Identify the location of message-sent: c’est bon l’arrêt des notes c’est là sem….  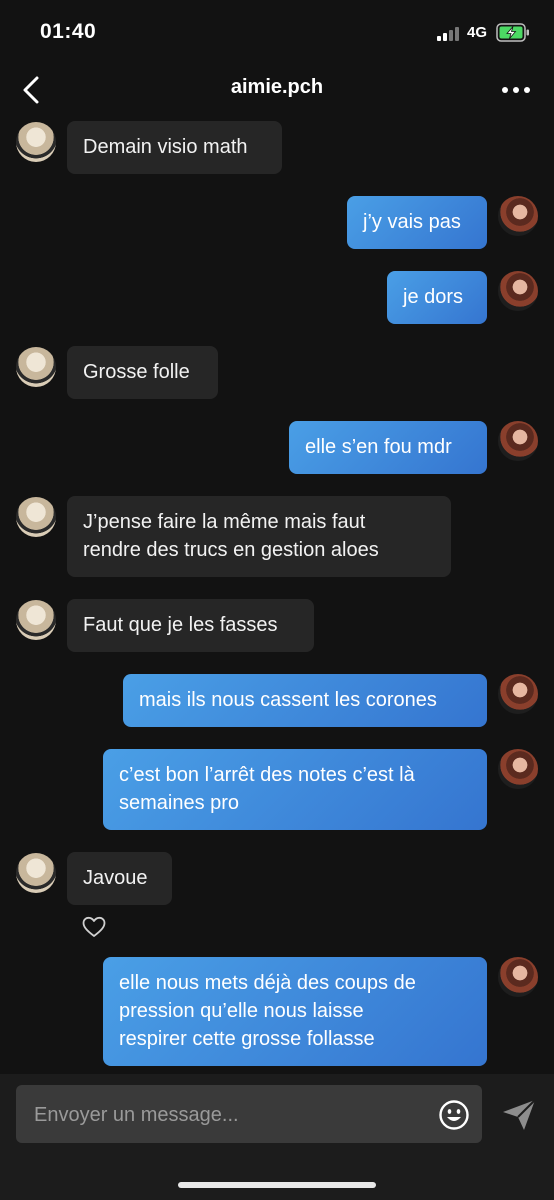
(295, 789).